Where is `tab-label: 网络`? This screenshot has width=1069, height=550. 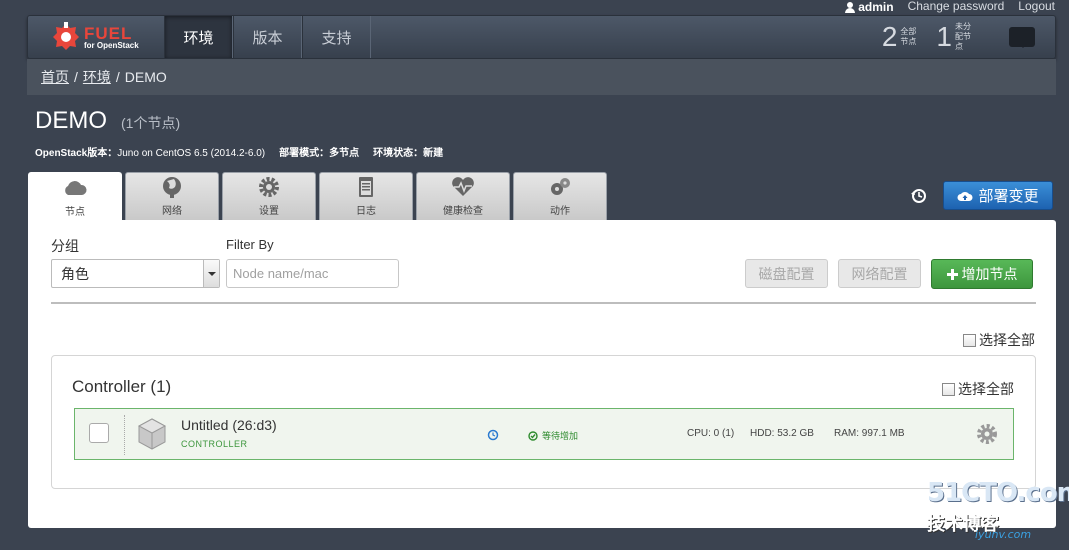 tab-label: 网络 is located at coordinates (172, 211).